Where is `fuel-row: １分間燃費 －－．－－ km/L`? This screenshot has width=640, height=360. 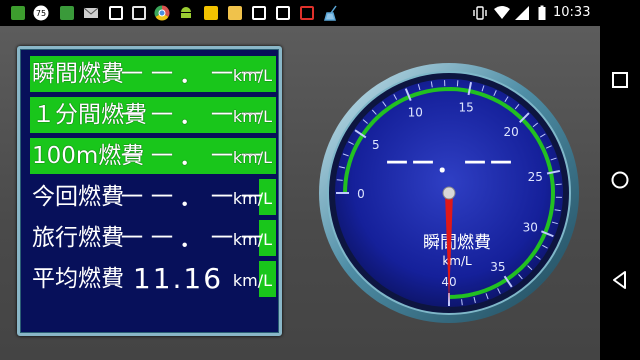 fuel-row: １分間燃費 －－．－－ km/L is located at coordinates (153, 115).